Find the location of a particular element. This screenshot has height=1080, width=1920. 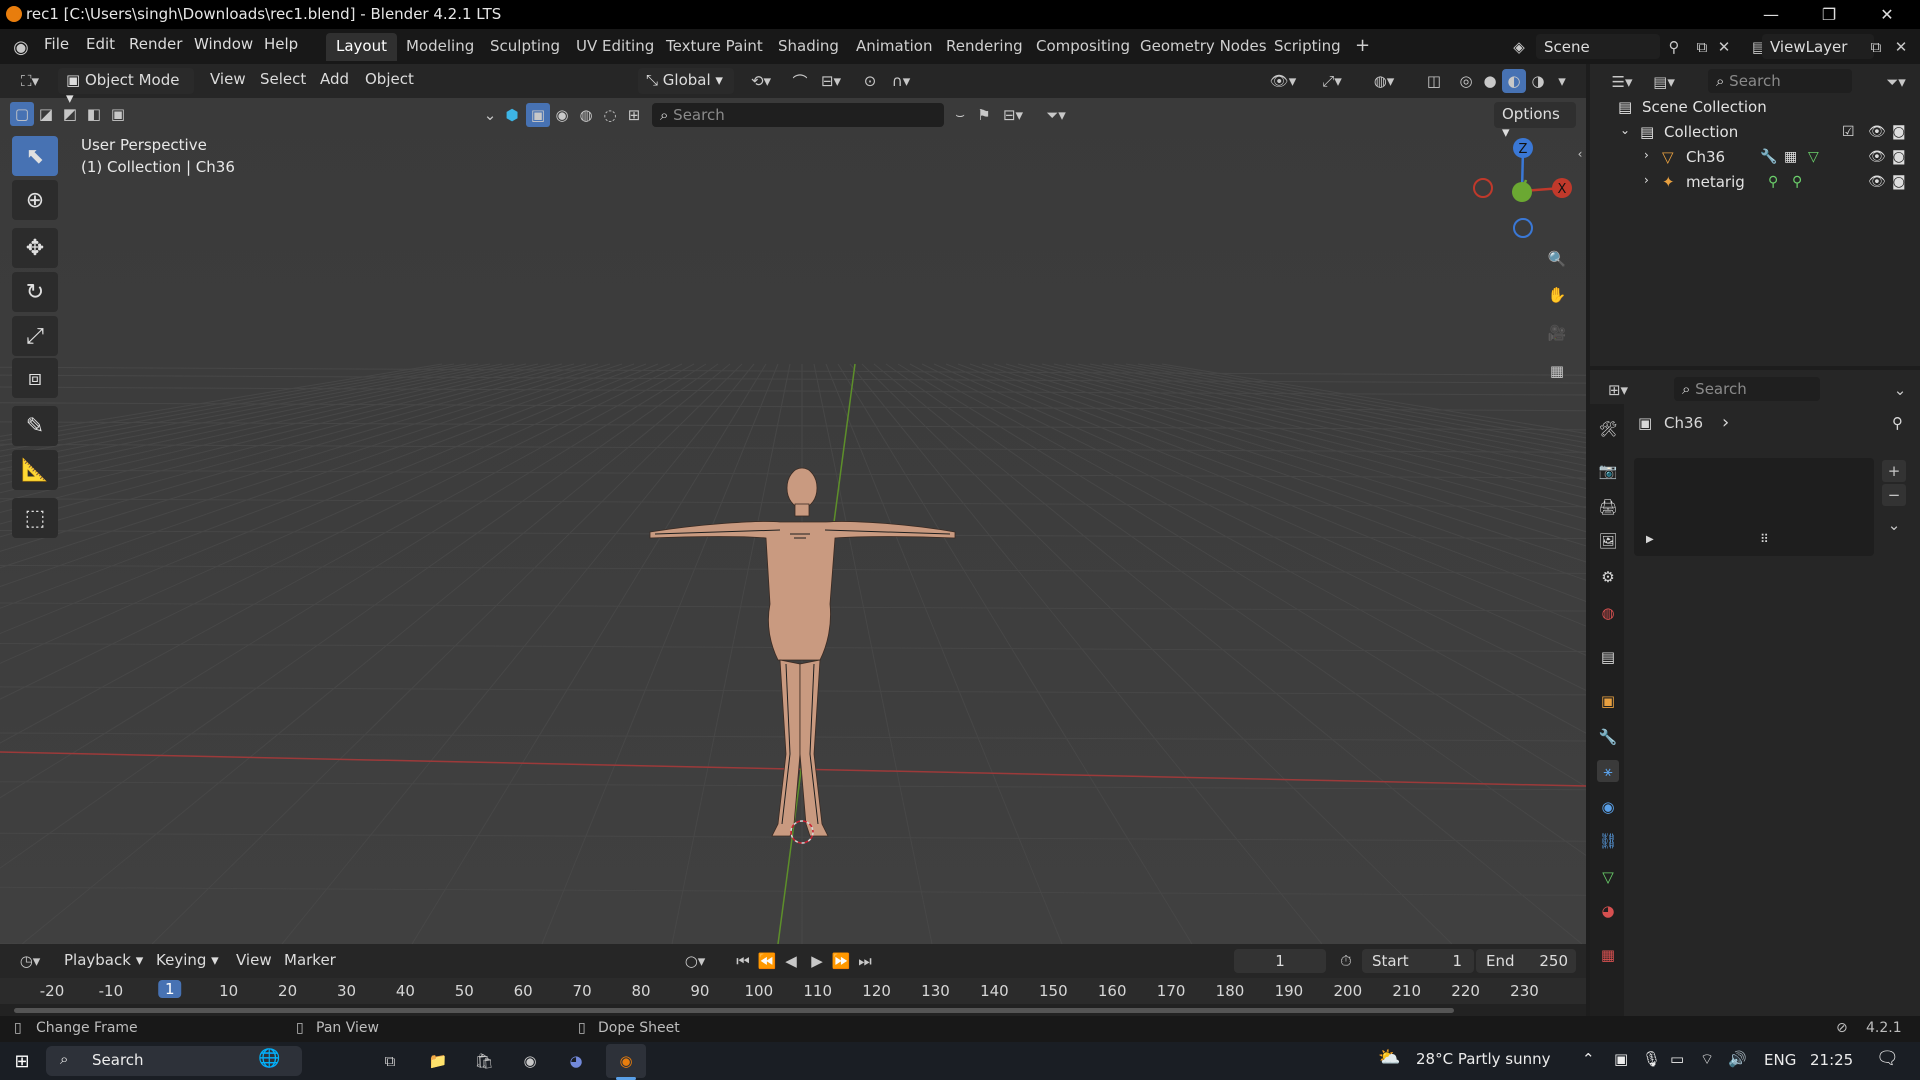

timeline-scroll-thumb is located at coordinates (734, 1010).